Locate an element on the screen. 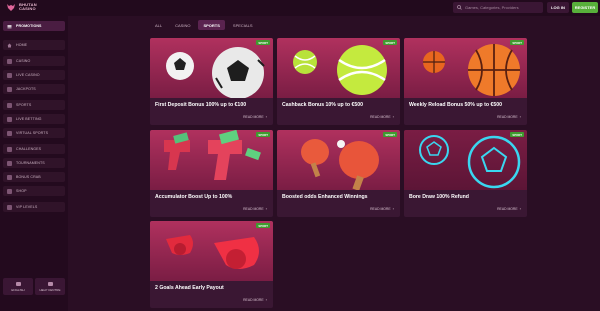 The image size is (600, 311). help-centre-label: HELP CENTRE is located at coordinates (50, 289).